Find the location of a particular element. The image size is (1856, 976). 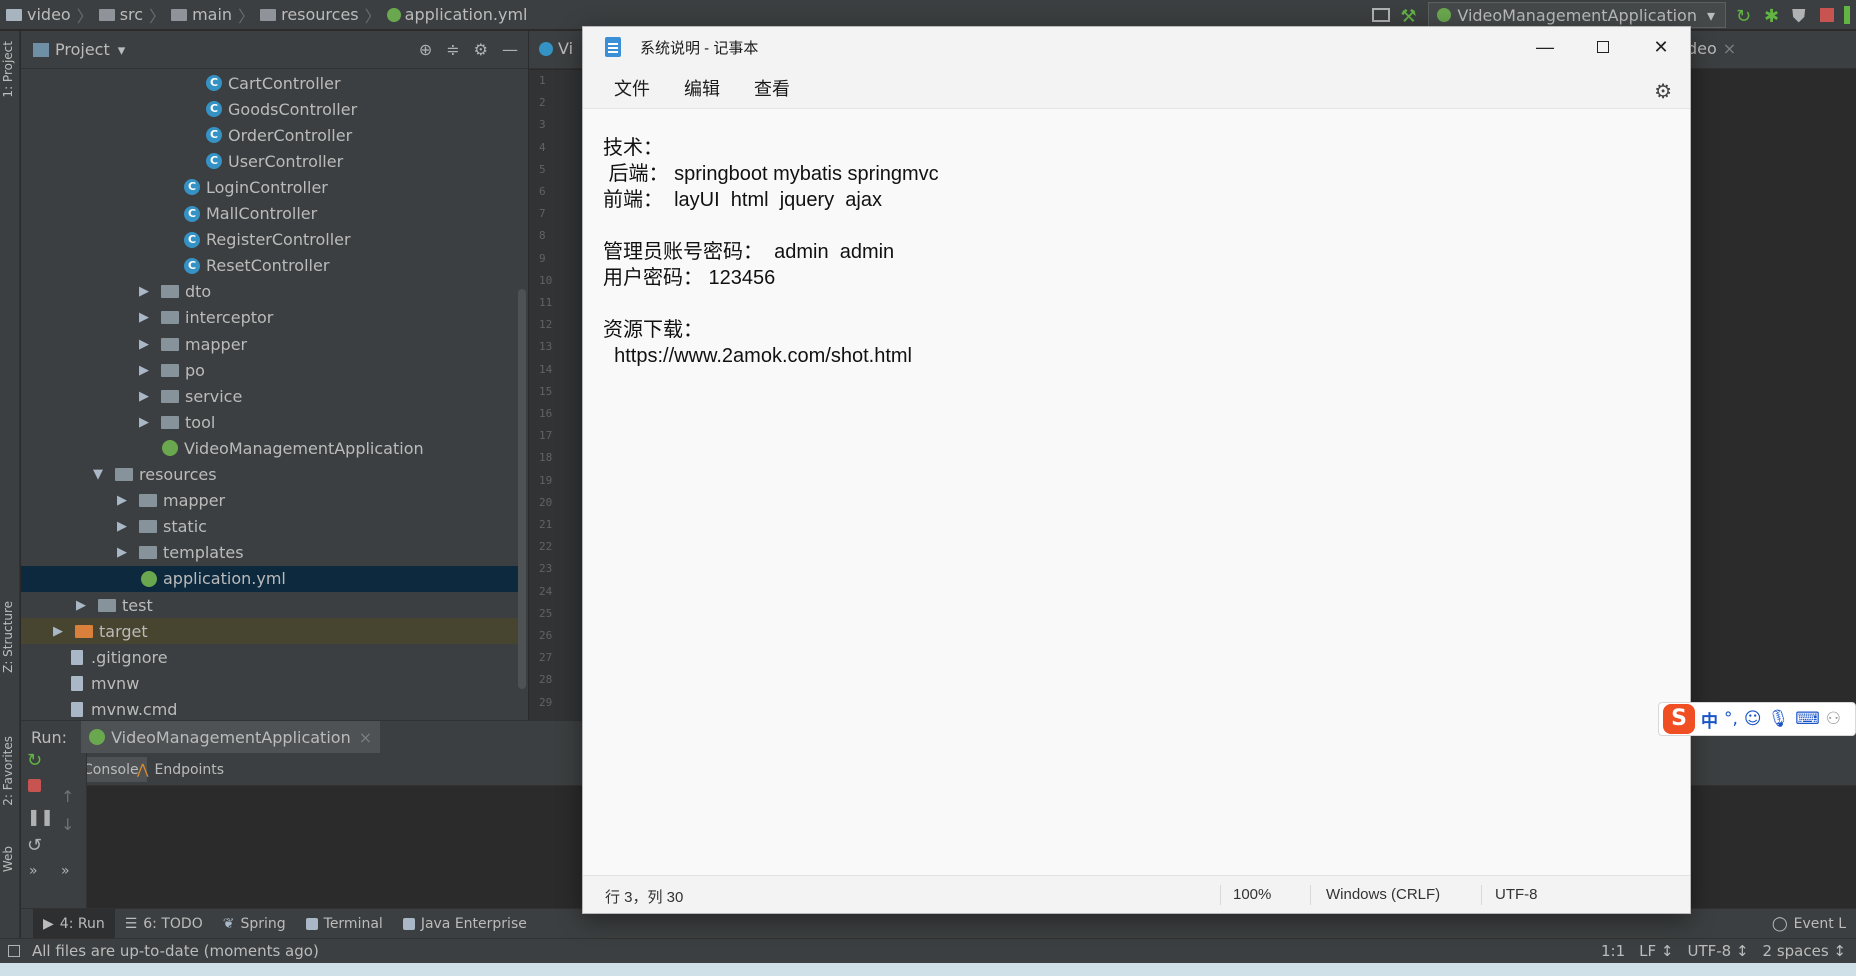

minimize-icon: — is located at coordinates (510, 49).